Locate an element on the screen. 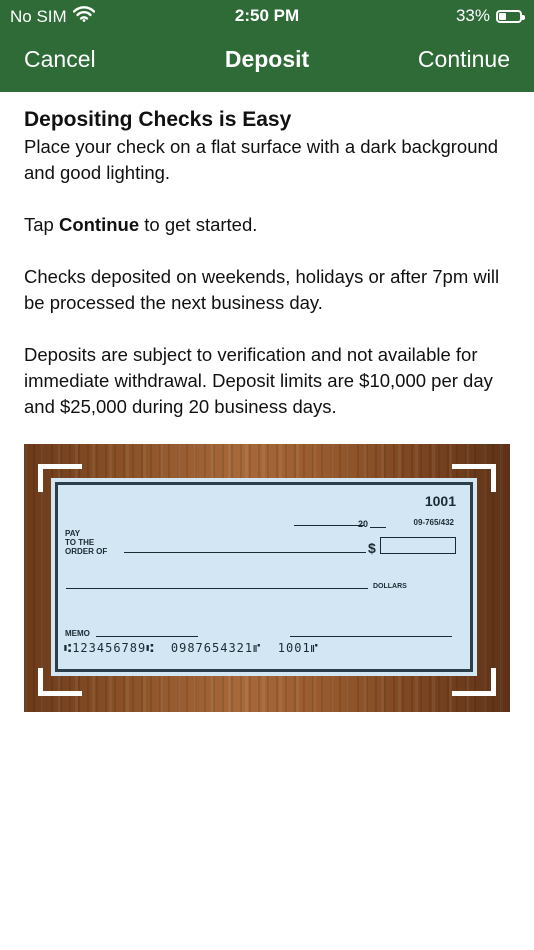 Image resolution: width=534 pixels, height=950 pixels. memo-label: MEMO is located at coordinates (77, 633).